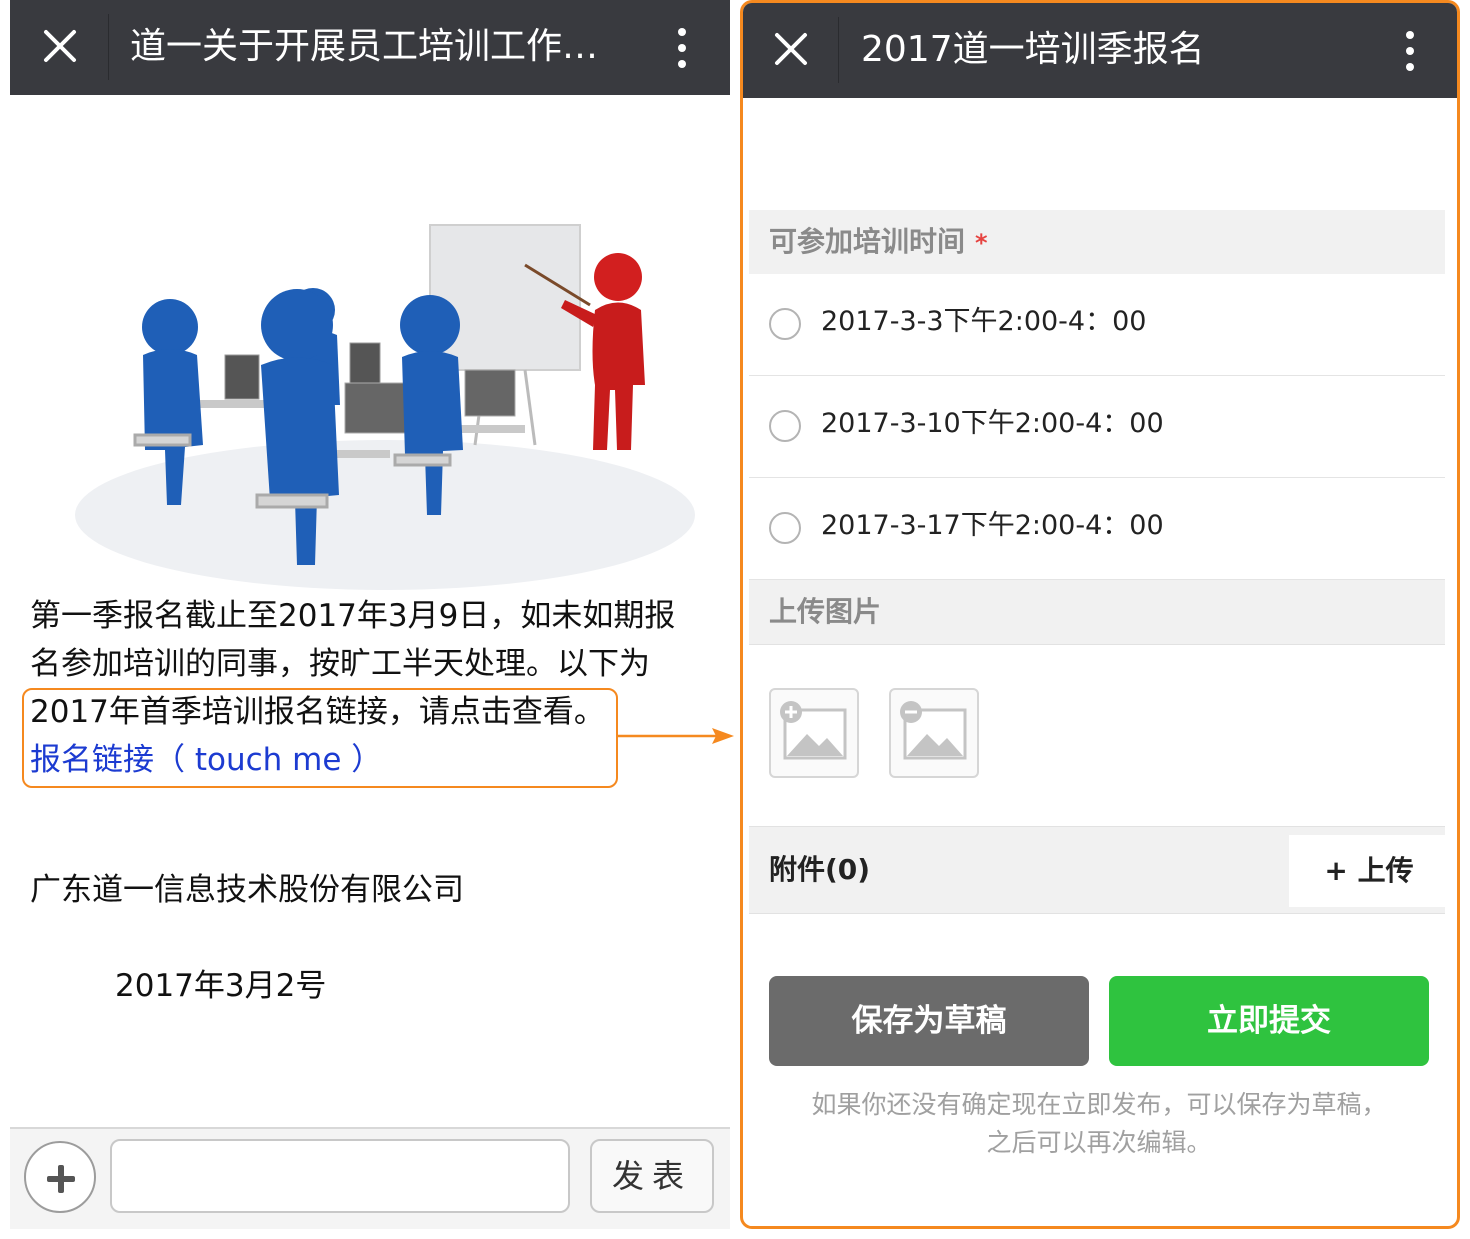 This screenshot has width=1470, height=1239. I want to click on radio-option: 2017-3-10下午2:00-4：00, so click(1097, 427).